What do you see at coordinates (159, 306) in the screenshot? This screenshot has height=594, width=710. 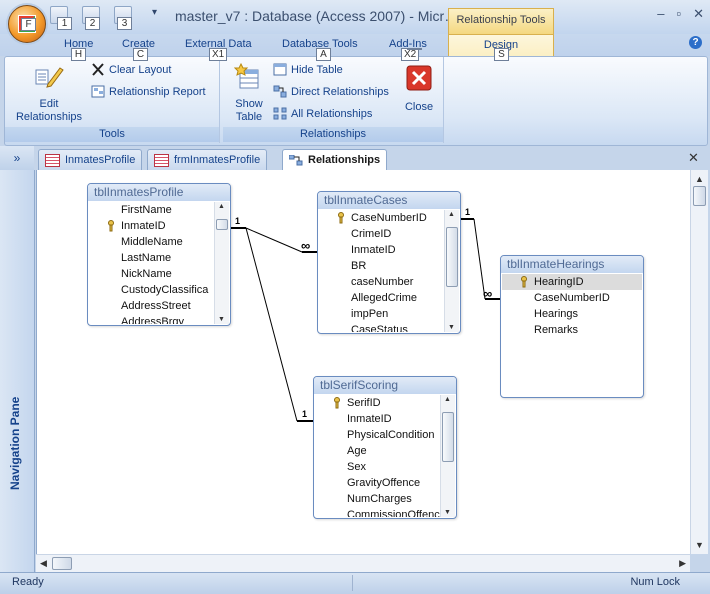 I see `field-item: AddressStreet` at bounding box center [159, 306].